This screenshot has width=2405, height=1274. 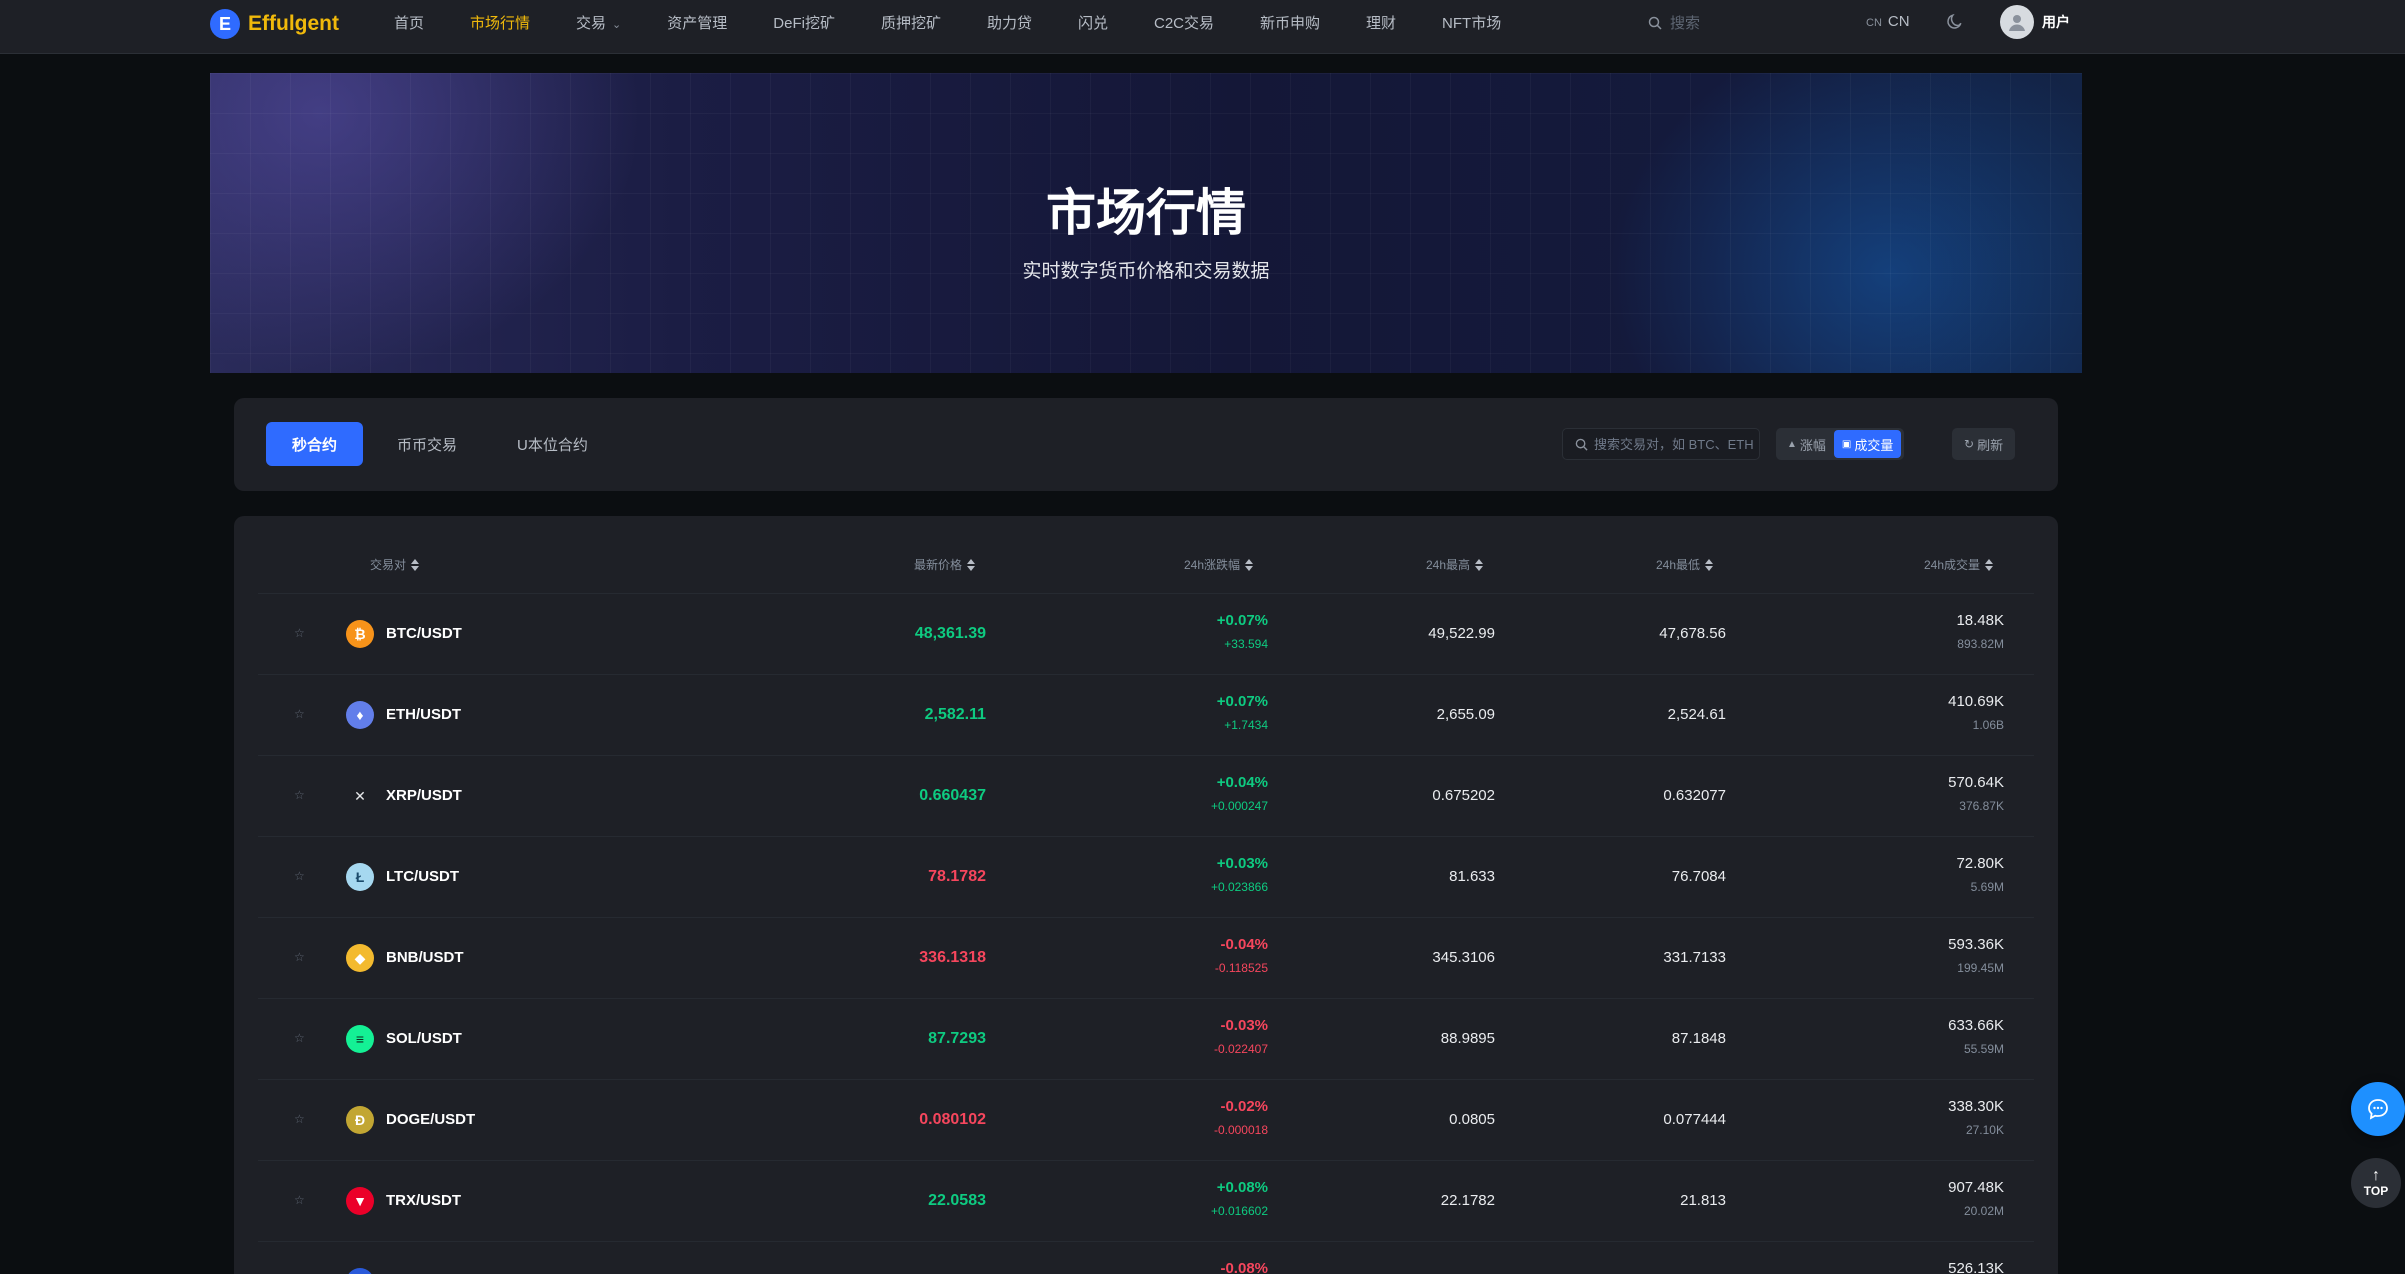 I want to click on change-amount: -0.118525, so click(x=1241, y=968).